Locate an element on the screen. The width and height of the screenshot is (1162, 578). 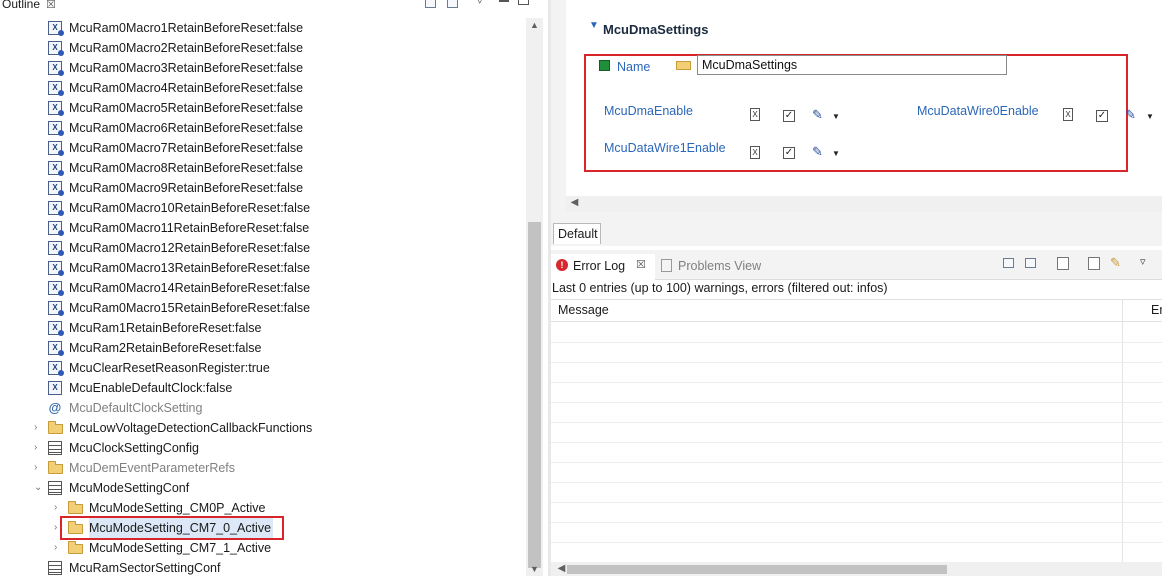
mcu-data-wire1-enable-checkbox: ✓ is located at coordinates (789, 153).